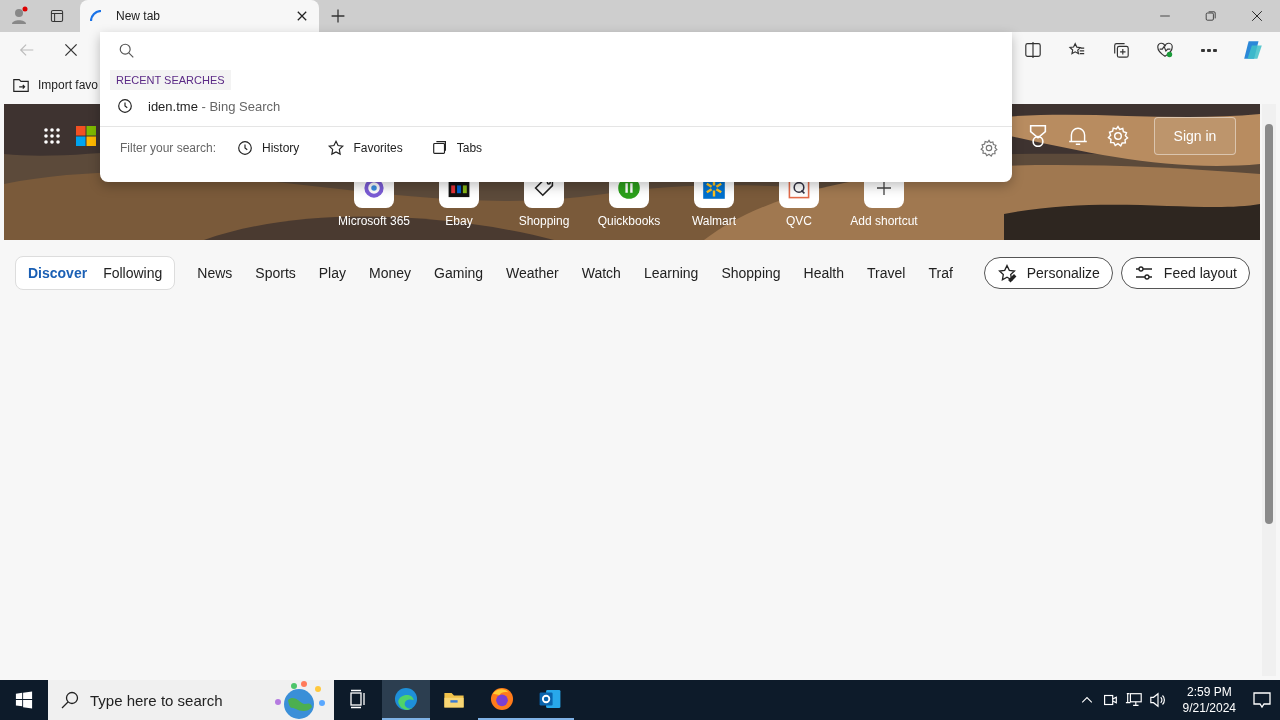 The image size is (1280, 720). Describe the element at coordinates (459, 221) in the screenshot. I see `shortcut-label: Ebay` at that location.